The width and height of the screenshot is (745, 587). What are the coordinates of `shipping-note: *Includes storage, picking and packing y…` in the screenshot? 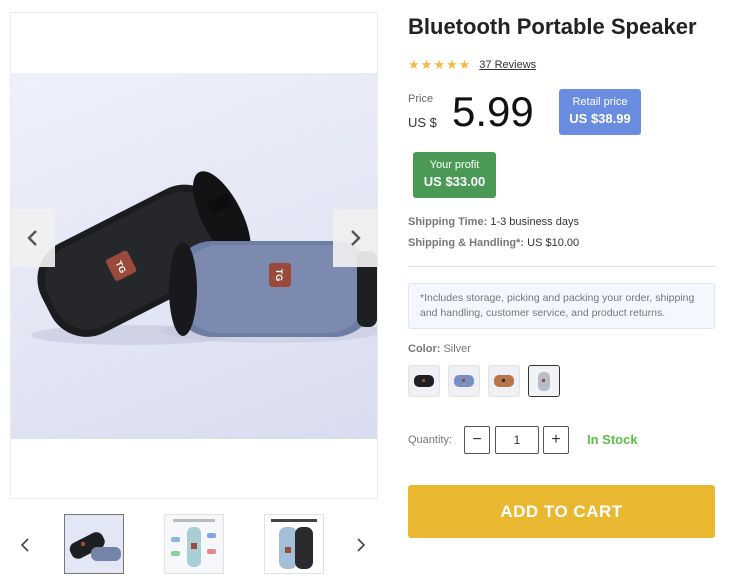 It's located at (561, 306).